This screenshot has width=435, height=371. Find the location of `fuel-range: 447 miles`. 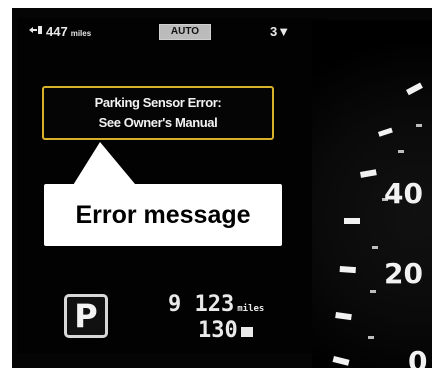

fuel-range: 447 miles is located at coordinates (59, 31).